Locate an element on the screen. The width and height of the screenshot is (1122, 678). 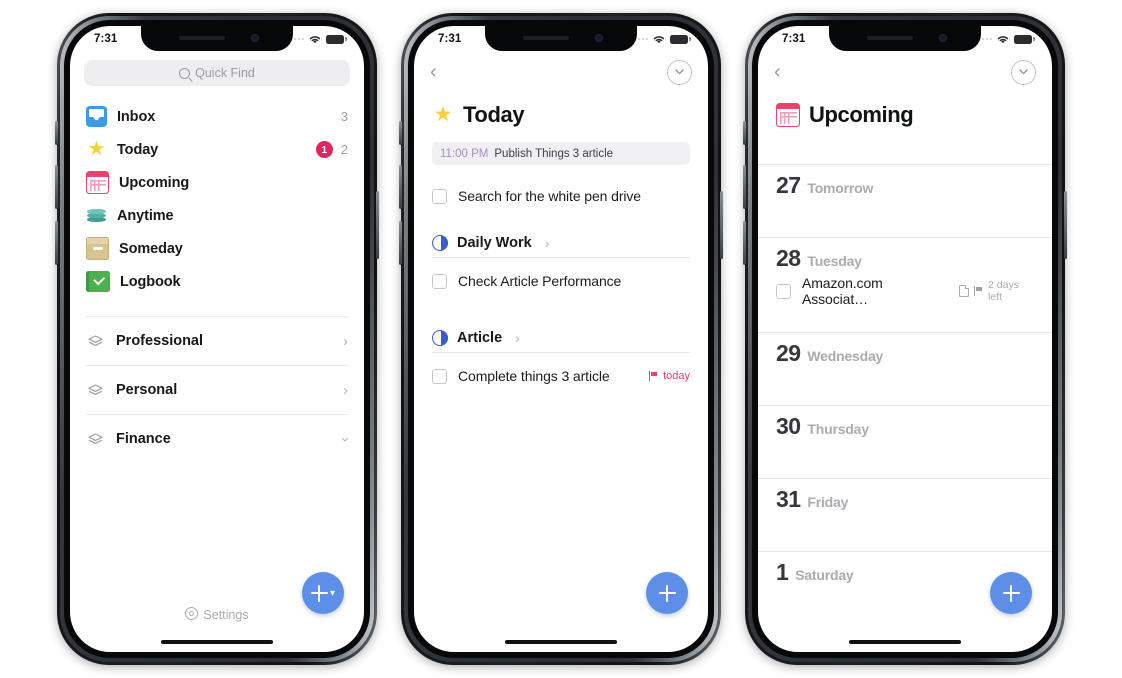
battery-icon is located at coordinates (680, 39).